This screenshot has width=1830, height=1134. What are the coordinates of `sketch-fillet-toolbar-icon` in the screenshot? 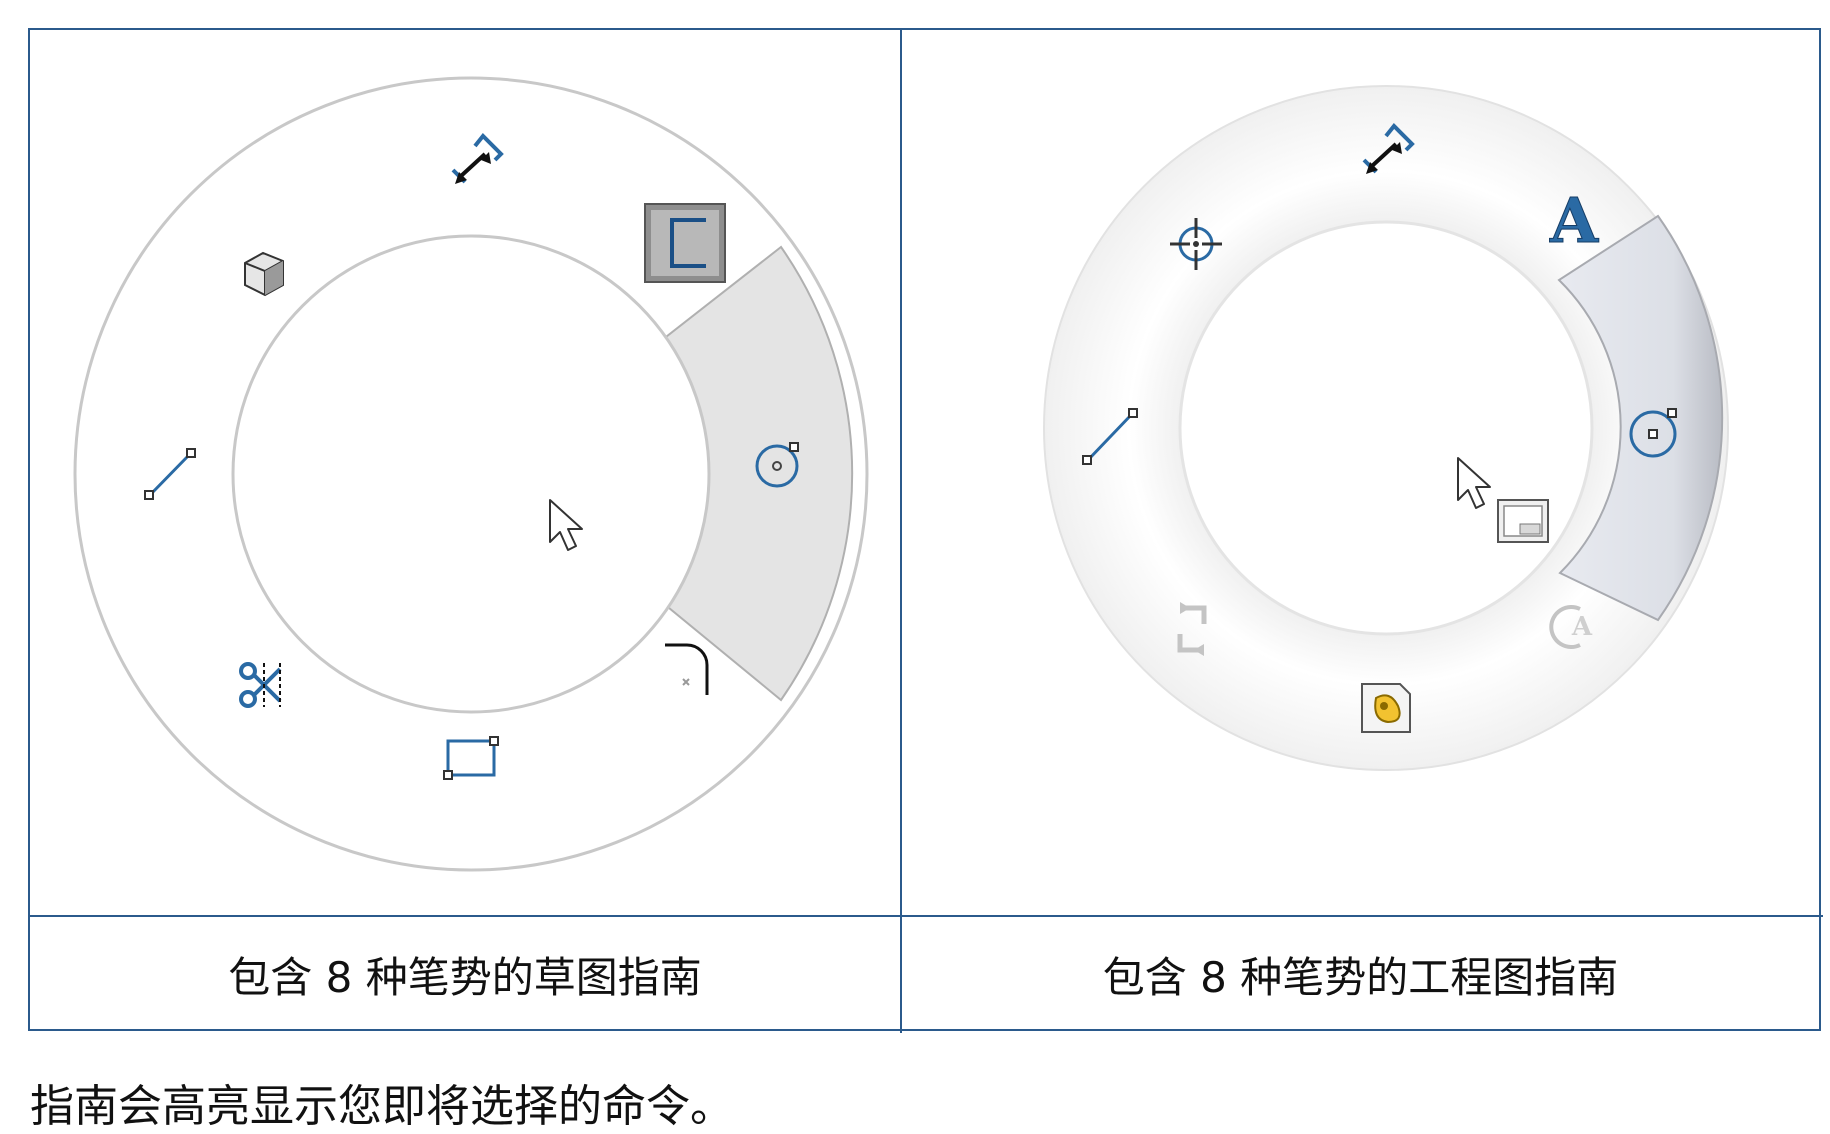 It's located at (685, 243).